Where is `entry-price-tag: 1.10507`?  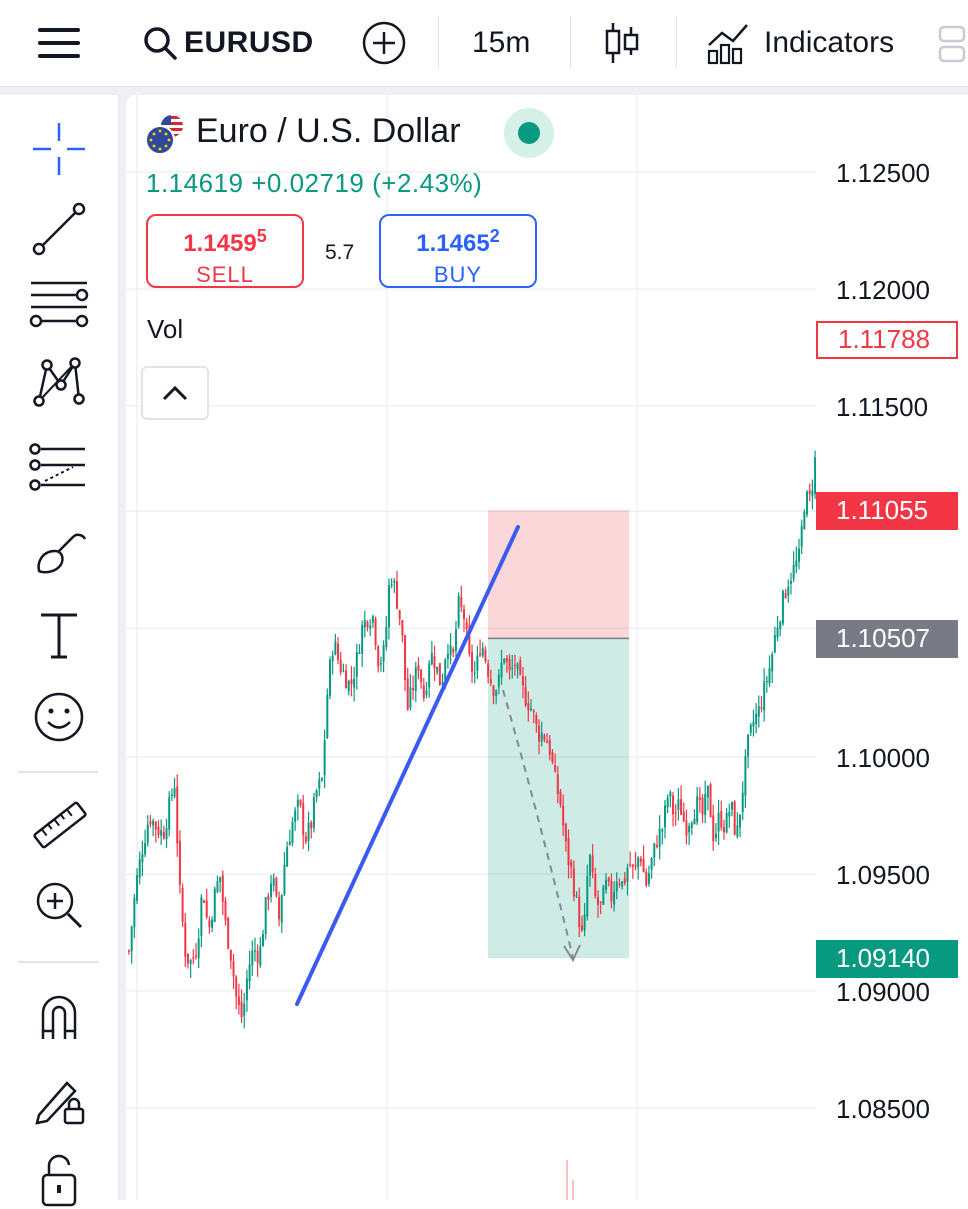 entry-price-tag: 1.10507 is located at coordinates (887, 639).